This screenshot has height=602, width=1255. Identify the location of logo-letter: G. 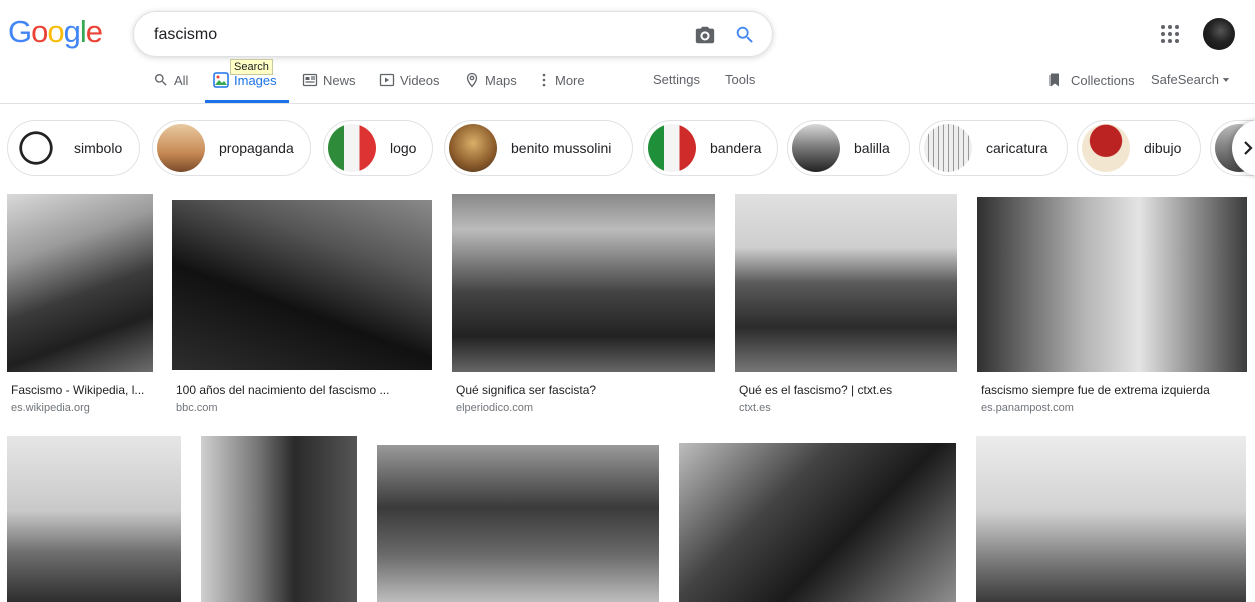
(20, 31).